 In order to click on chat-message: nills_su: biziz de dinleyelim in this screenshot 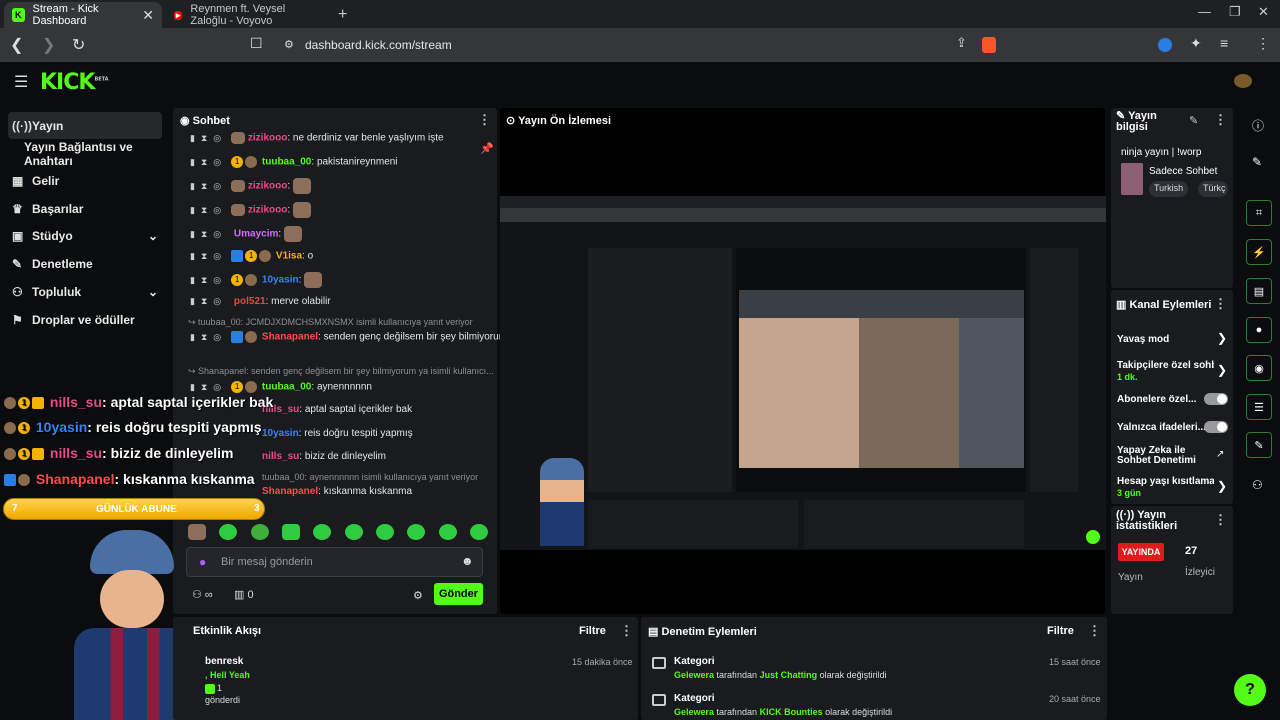, I will do `click(324, 456)`.